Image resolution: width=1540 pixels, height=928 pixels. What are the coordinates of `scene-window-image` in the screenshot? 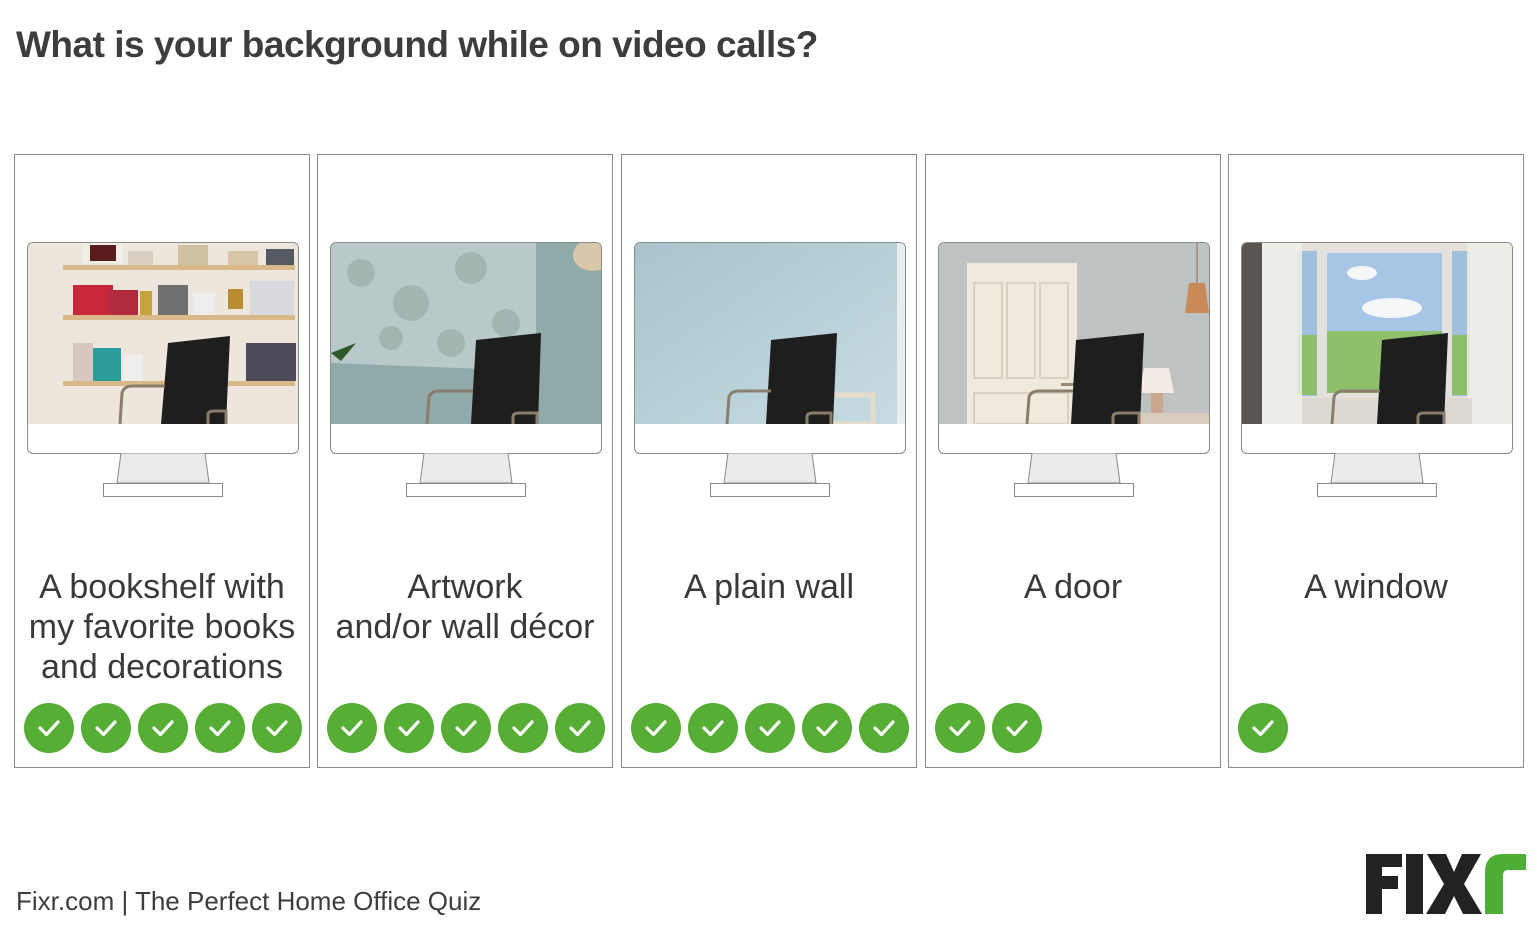 It's located at (1377, 333).